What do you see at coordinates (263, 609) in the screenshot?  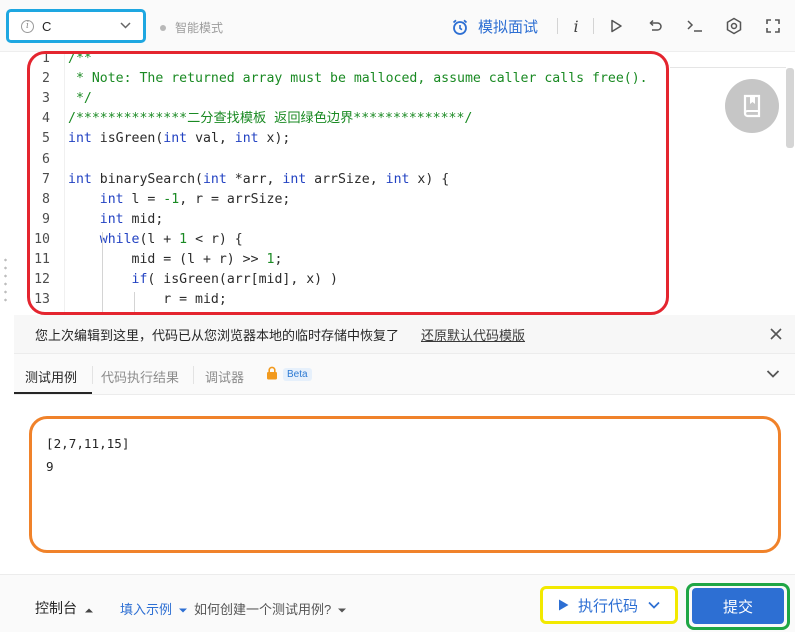 I see `how-create-label: 如何创建一个测试用例?` at bounding box center [263, 609].